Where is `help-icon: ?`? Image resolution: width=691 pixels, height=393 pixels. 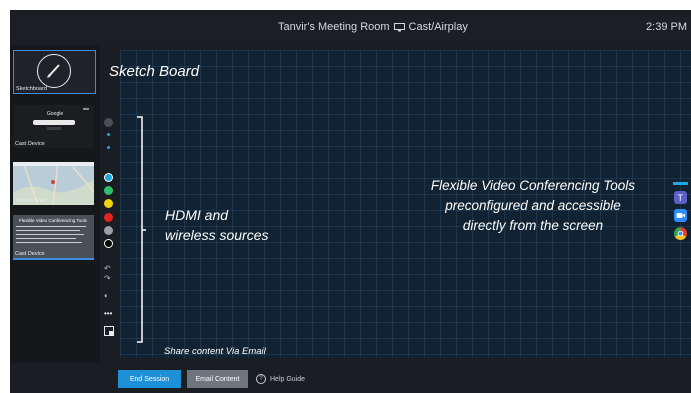 help-icon: ? is located at coordinates (261, 379).